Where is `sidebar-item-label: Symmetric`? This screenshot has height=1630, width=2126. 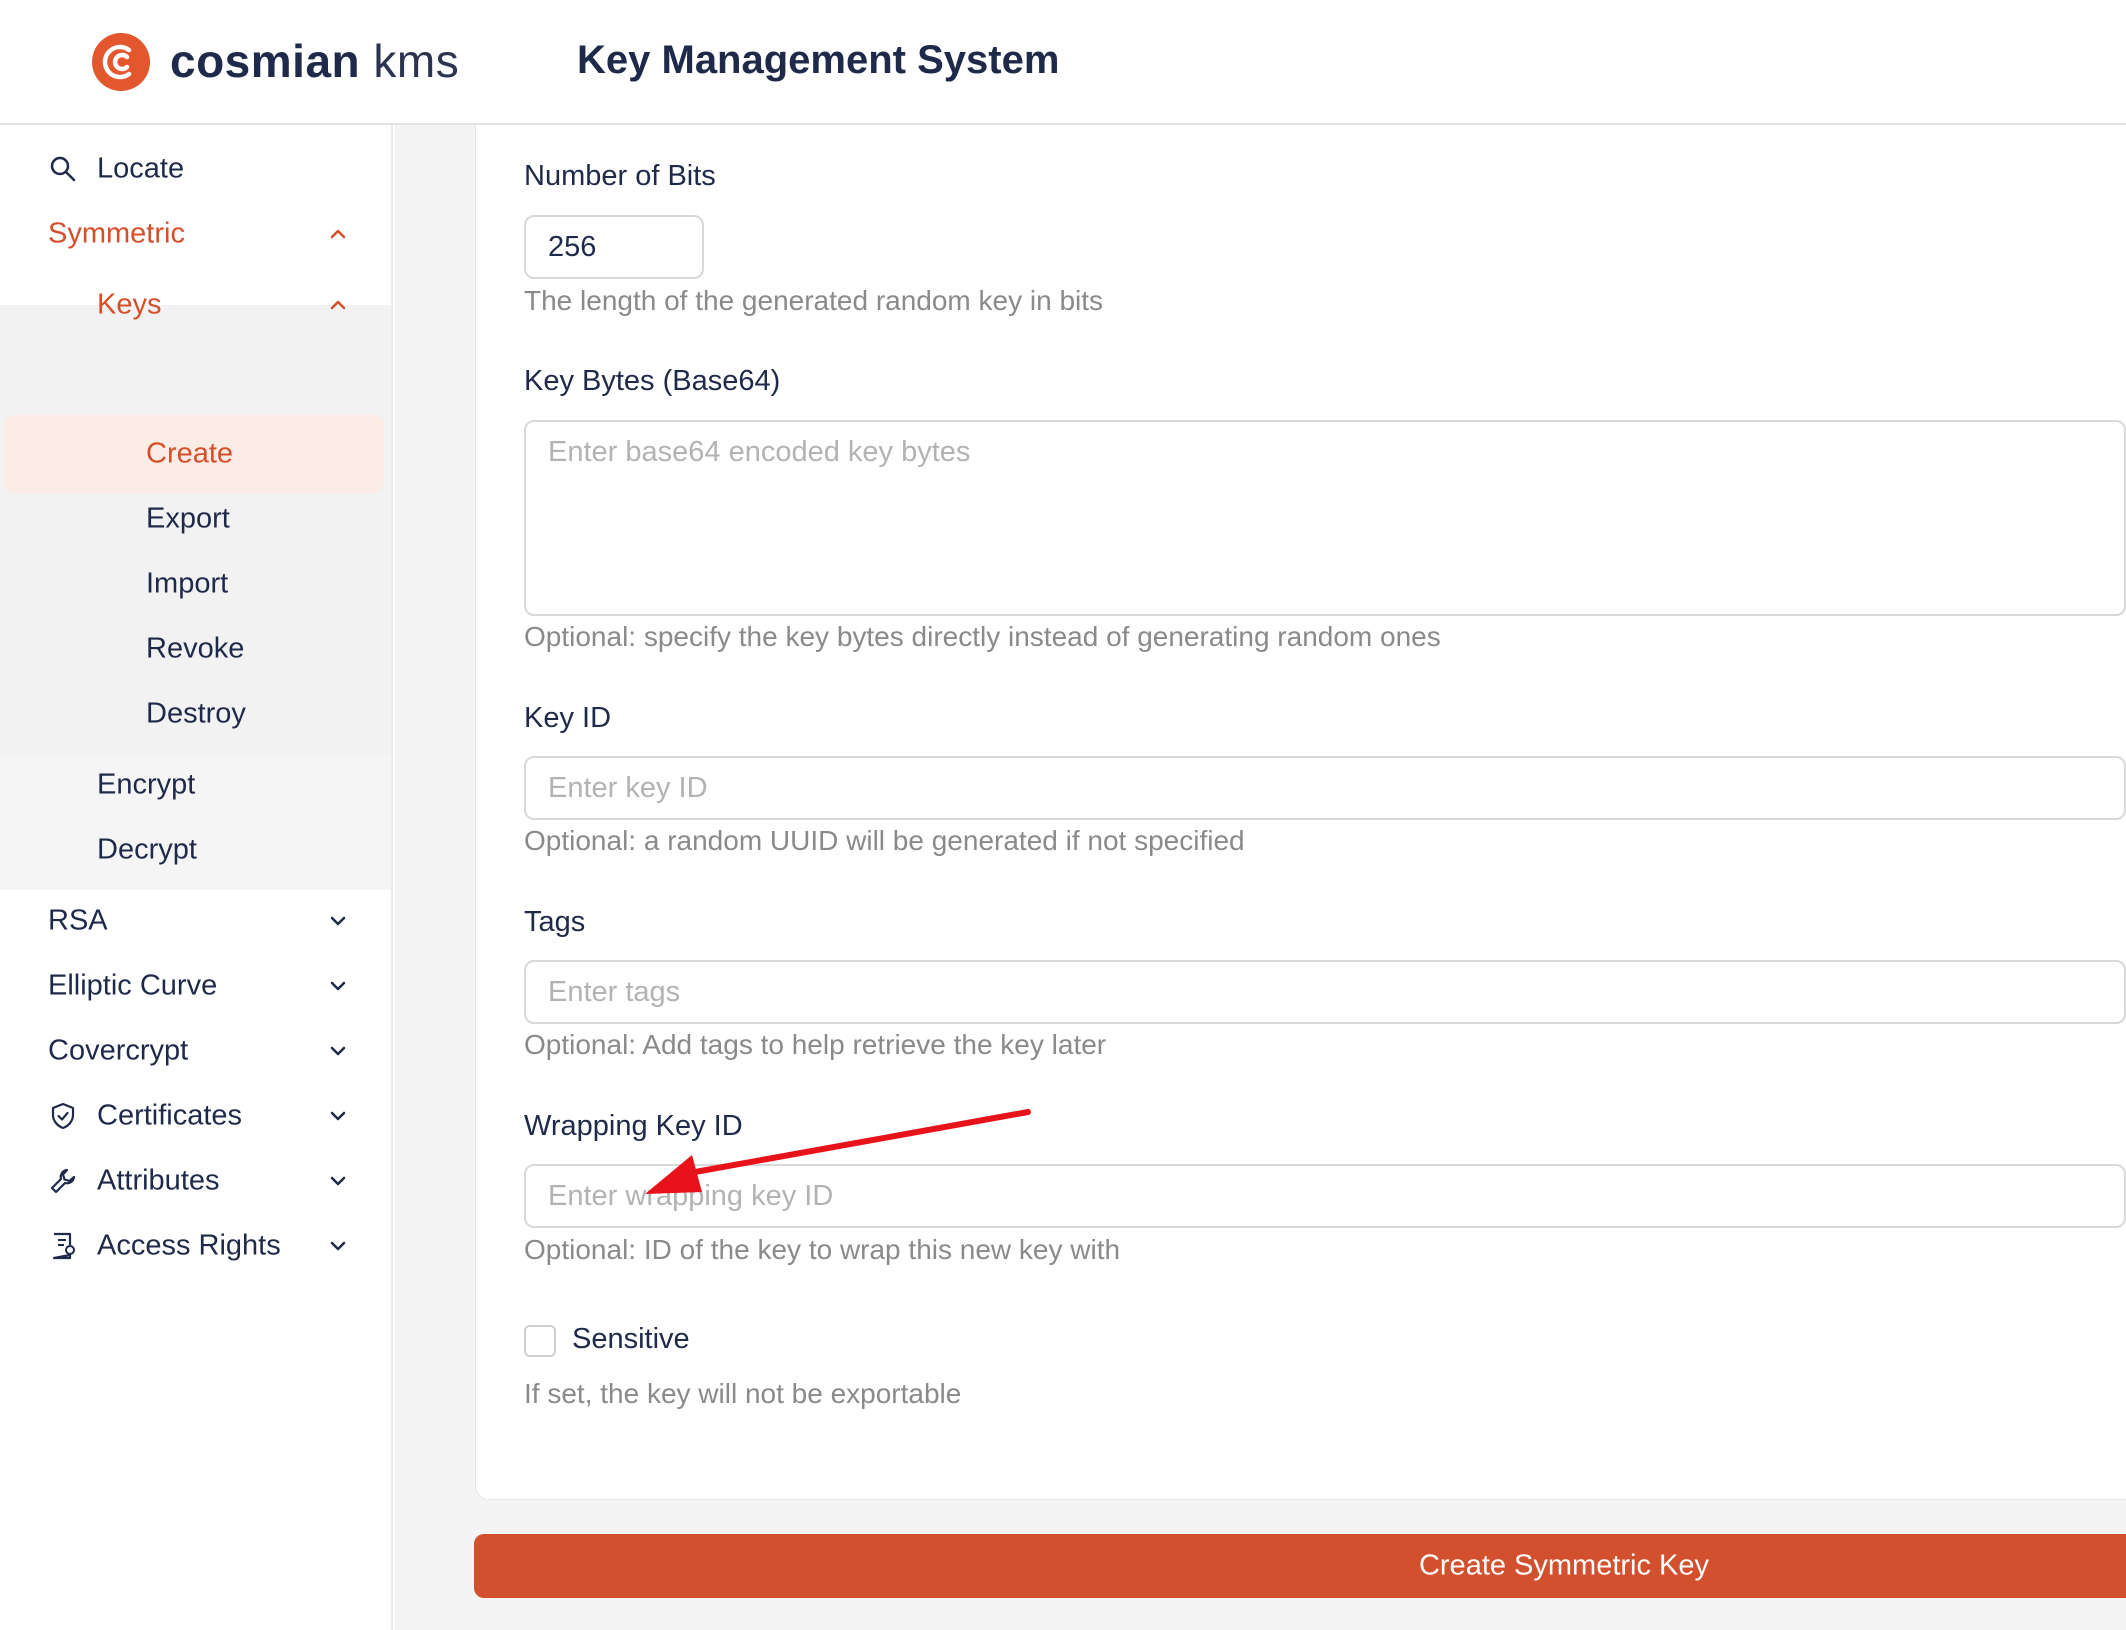
sidebar-item-label: Symmetric is located at coordinates (116, 233).